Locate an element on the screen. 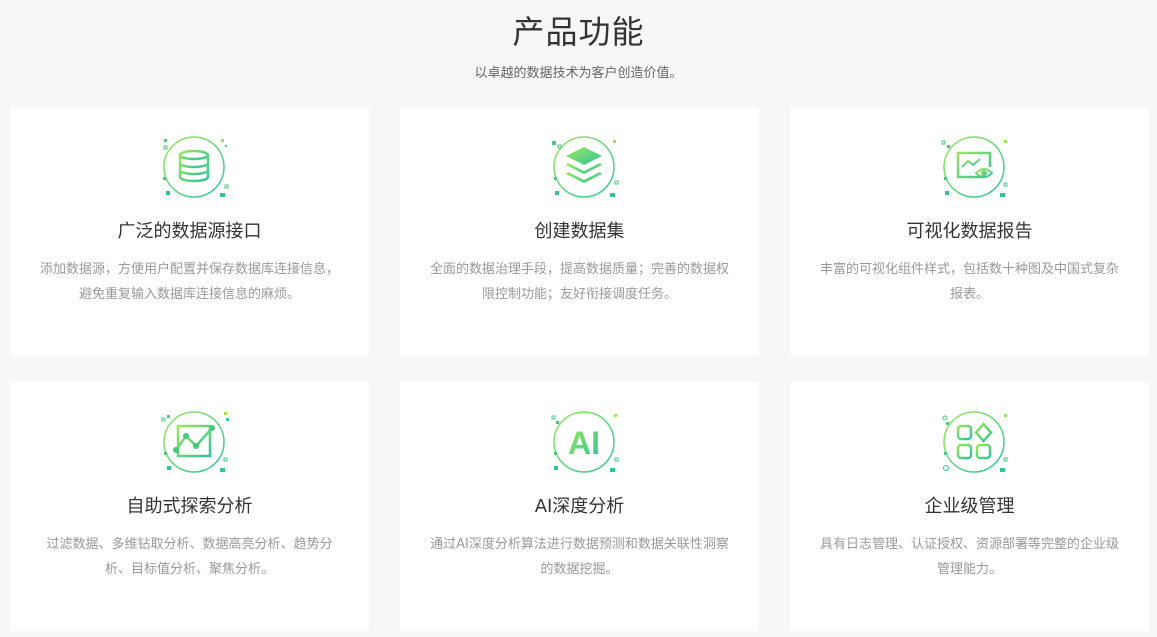 Image resolution: width=1157 pixels, height=637 pixels. ai-icon-text: AI is located at coordinates (584, 443).